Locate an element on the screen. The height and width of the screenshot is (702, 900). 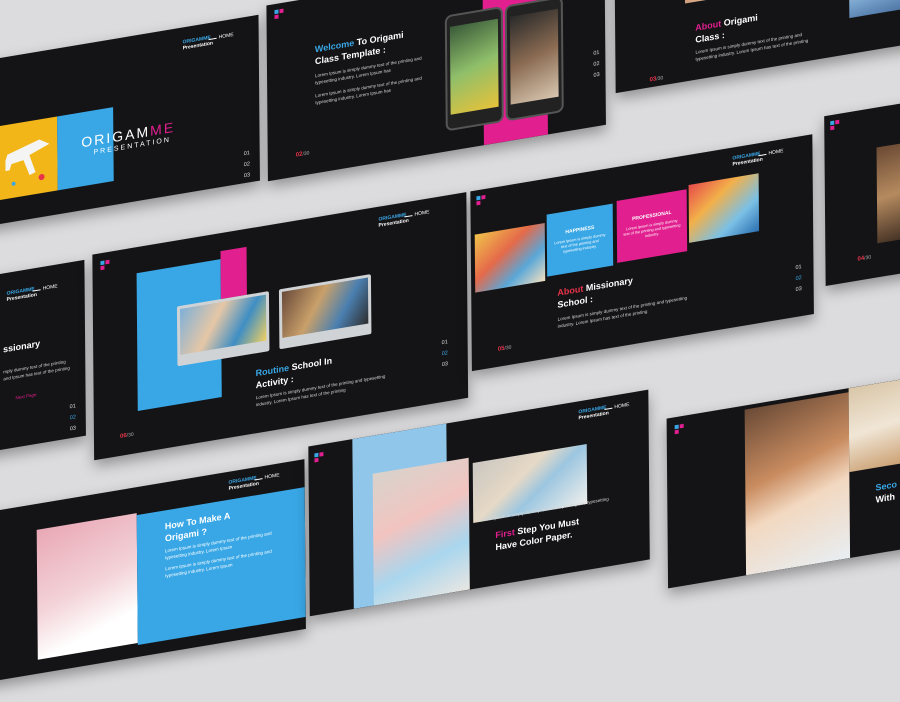
yellow-photo-block is located at coordinates (29, 158).